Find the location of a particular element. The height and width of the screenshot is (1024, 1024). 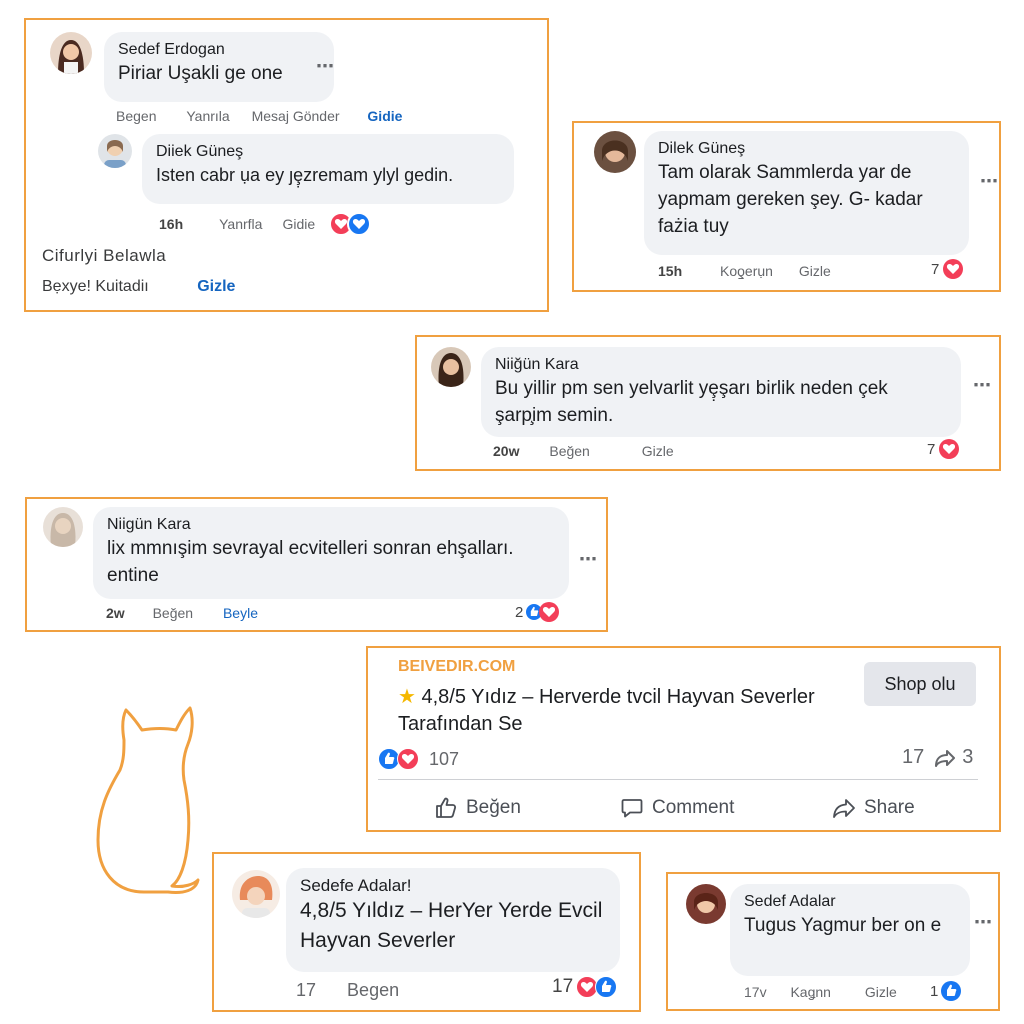

reply-link: Beyle is located at coordinates (240, 613).